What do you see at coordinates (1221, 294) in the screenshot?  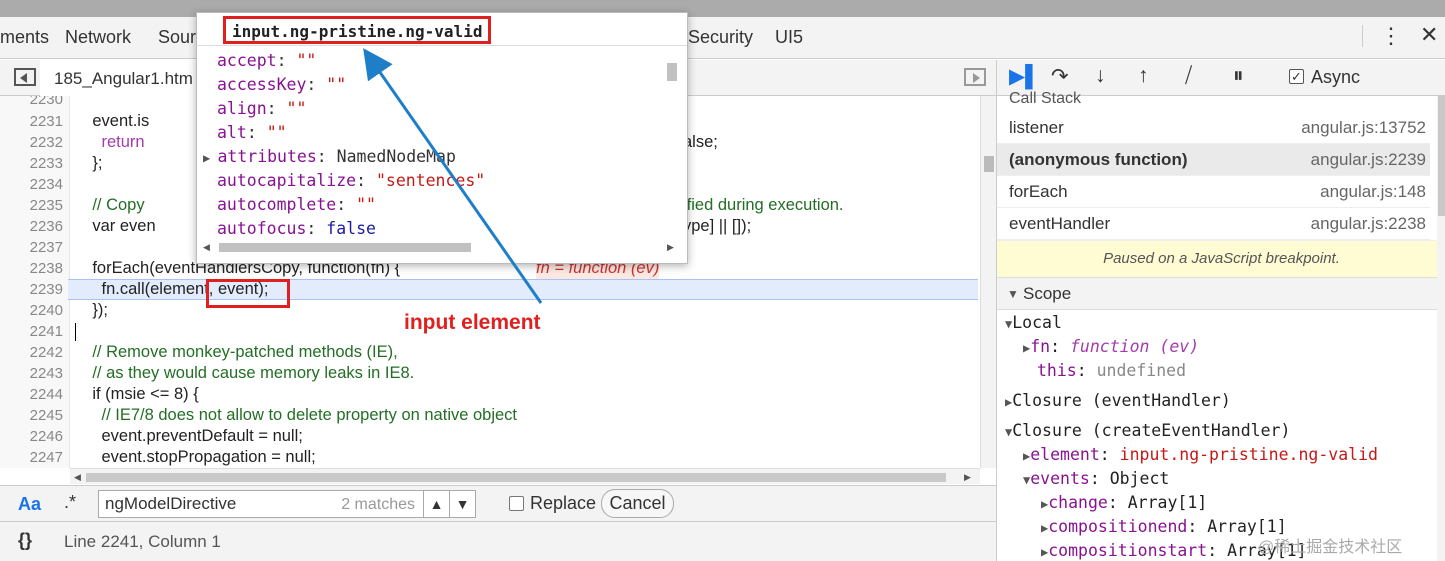 I see `scope-header: ▼ Scope` at bounding box center [1221, 294].